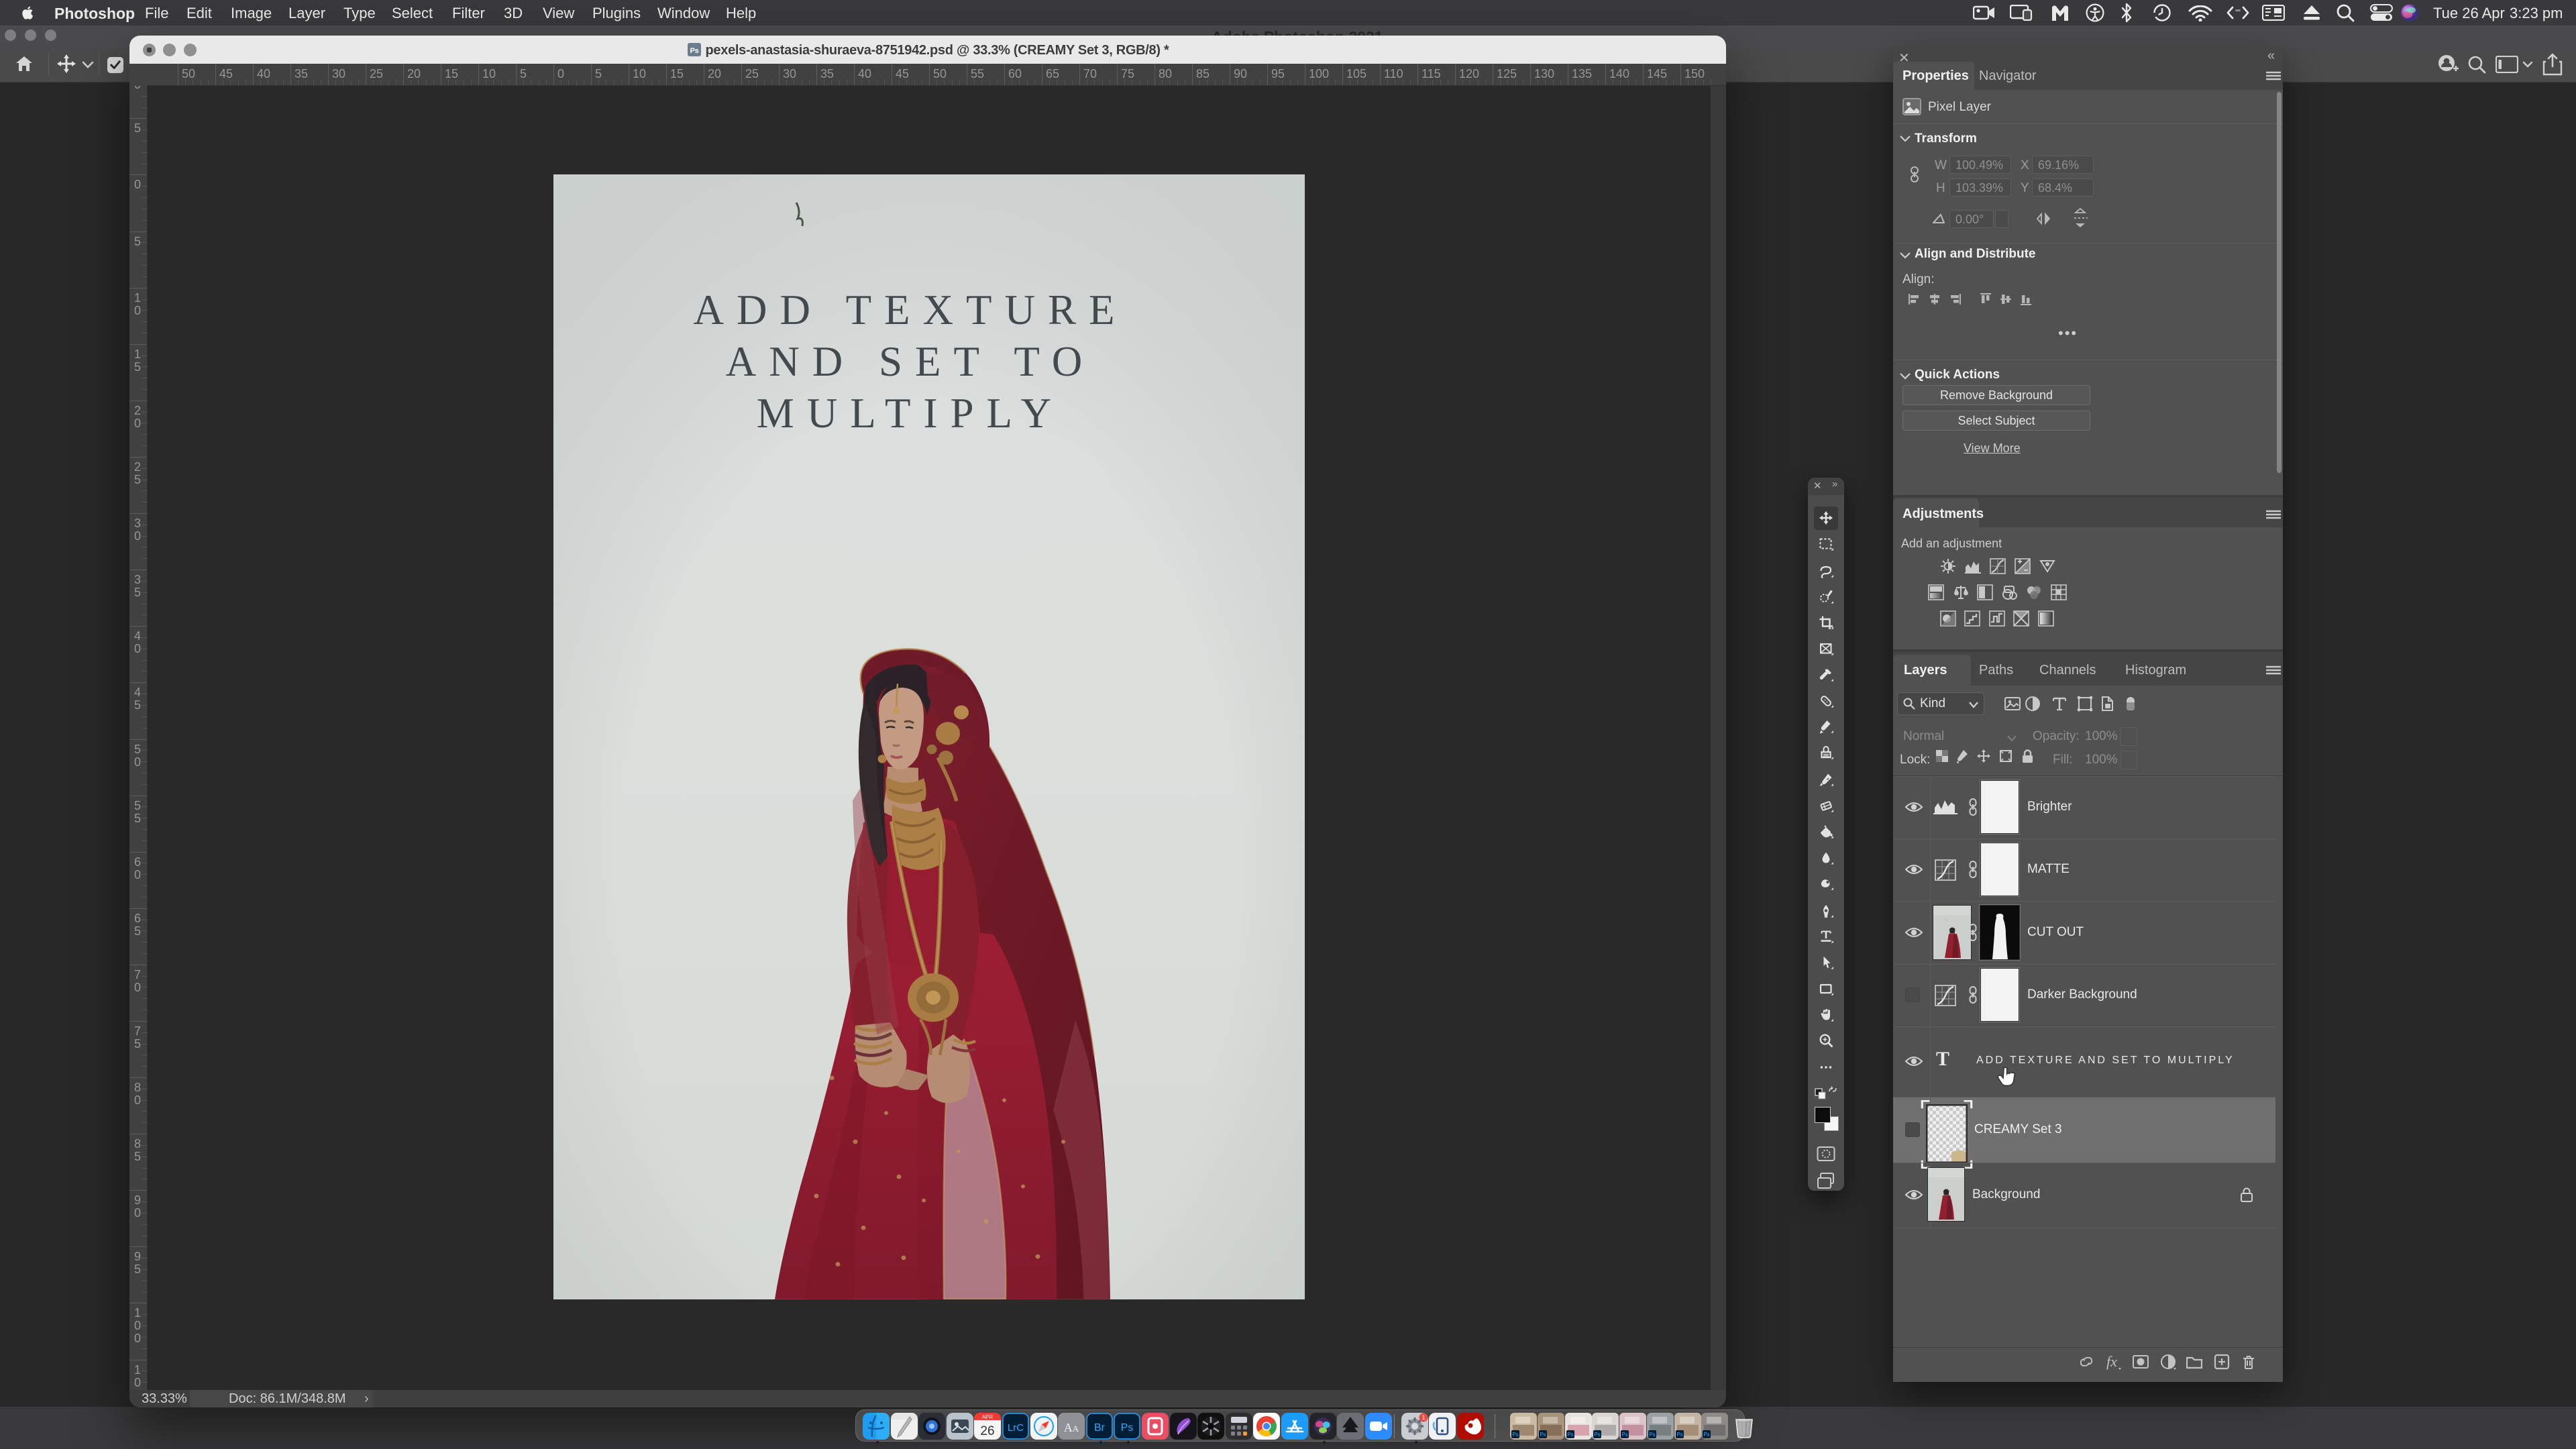  Describe the element at coordinates (910, 309) in the screenshot. I see `svg-text: ADD TEXTURE` at that location.